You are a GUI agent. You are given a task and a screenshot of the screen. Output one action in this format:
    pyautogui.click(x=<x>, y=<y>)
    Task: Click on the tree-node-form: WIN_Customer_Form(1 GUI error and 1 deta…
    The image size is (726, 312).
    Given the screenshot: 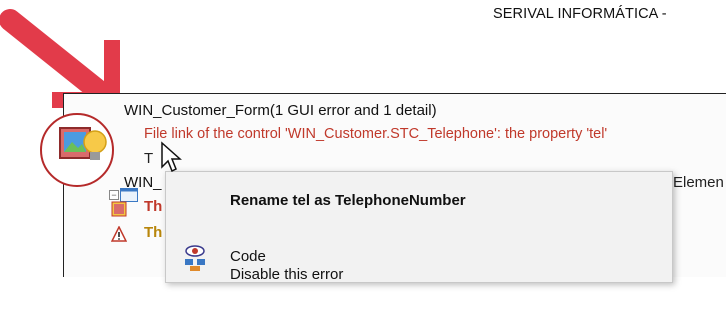 What is the action you would take?
    pyautogui.click(x=280, y=110)
    